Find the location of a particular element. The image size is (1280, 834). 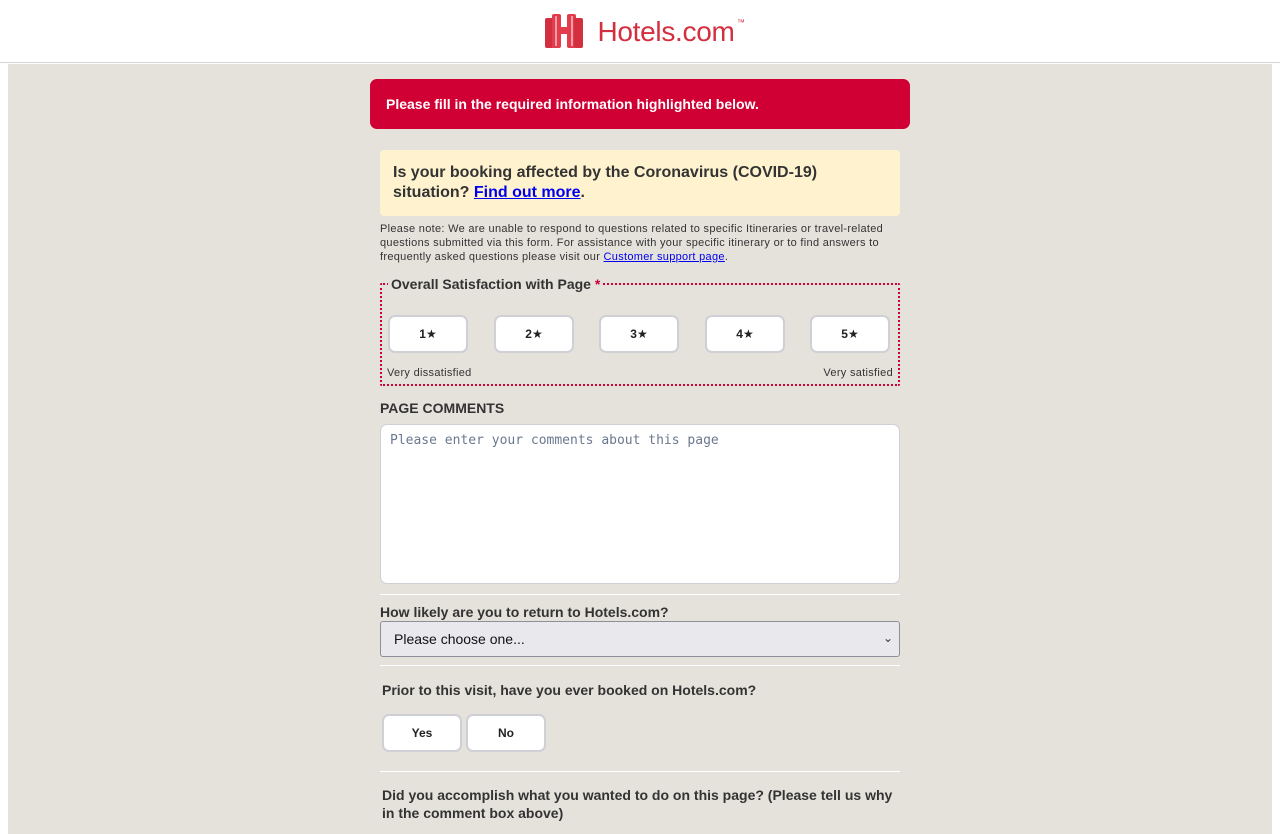

rating-3-button: 3★ is located at coordinates (639, 334).